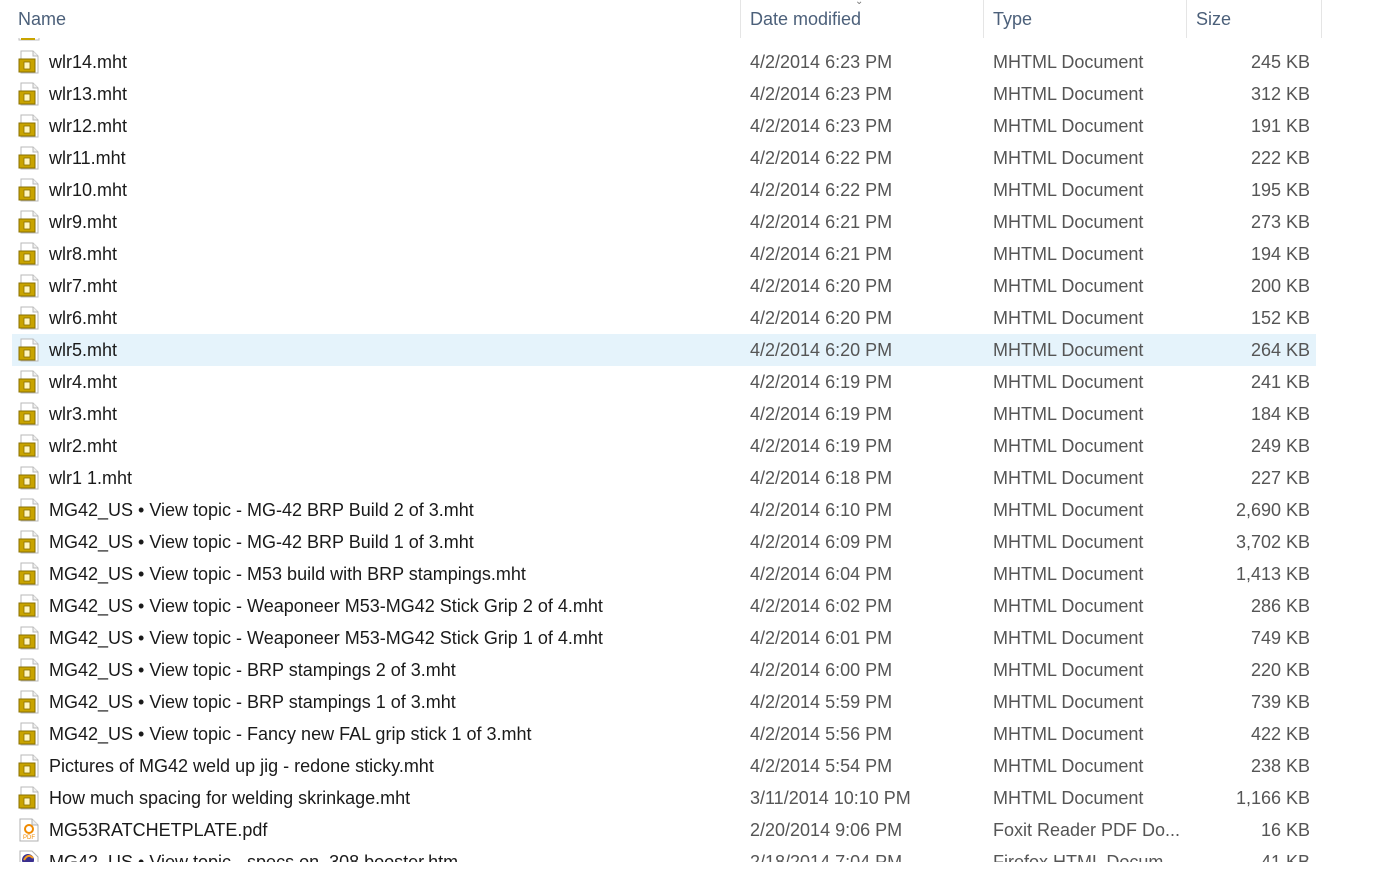 The width and height of the screenshot is (1396, 874). What do you see at coordinates (821, 222) in the screenshot?
I see `file-date-modified: 4/2/2014 6:21 PM` at bounding box center [821, 222].